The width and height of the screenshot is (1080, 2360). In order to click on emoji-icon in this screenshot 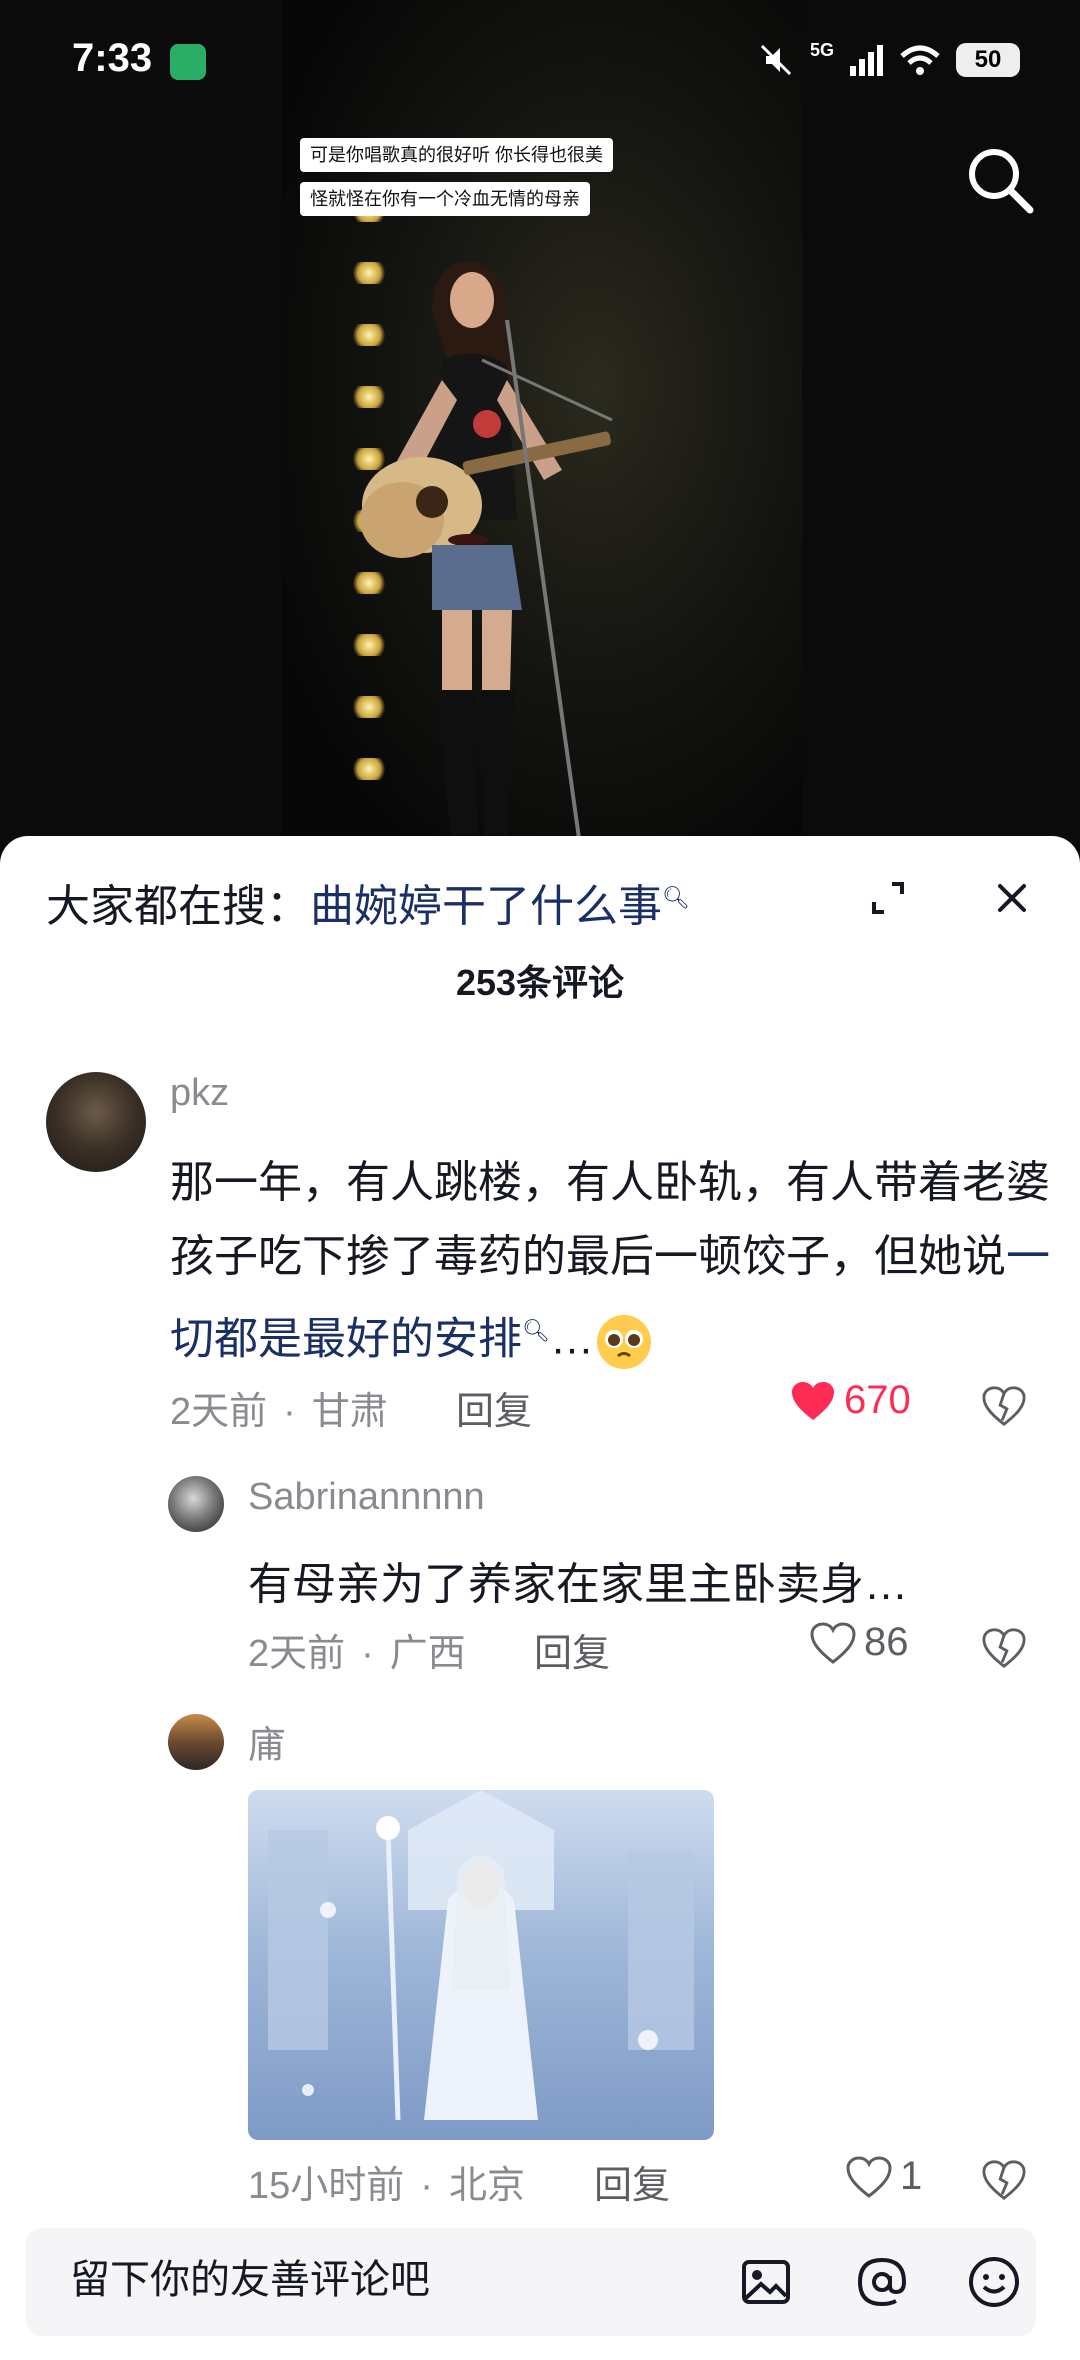, I will do `click(994, 2282)`.